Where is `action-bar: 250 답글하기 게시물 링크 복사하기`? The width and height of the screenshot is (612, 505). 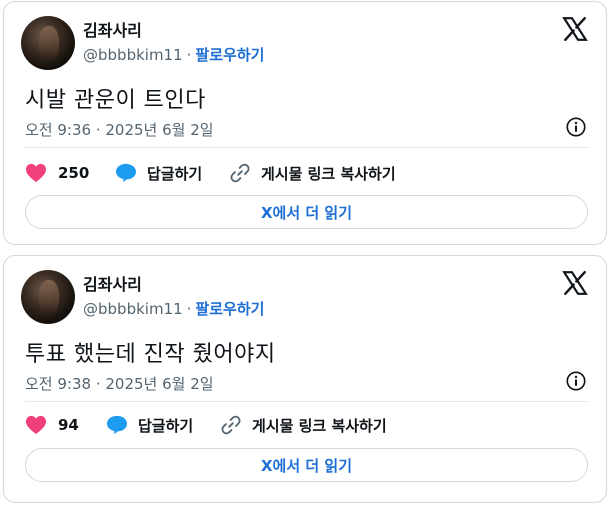 action-bar: 250 답글하기 게시물 링크 복사하기 is located at coordinates (306, 173).